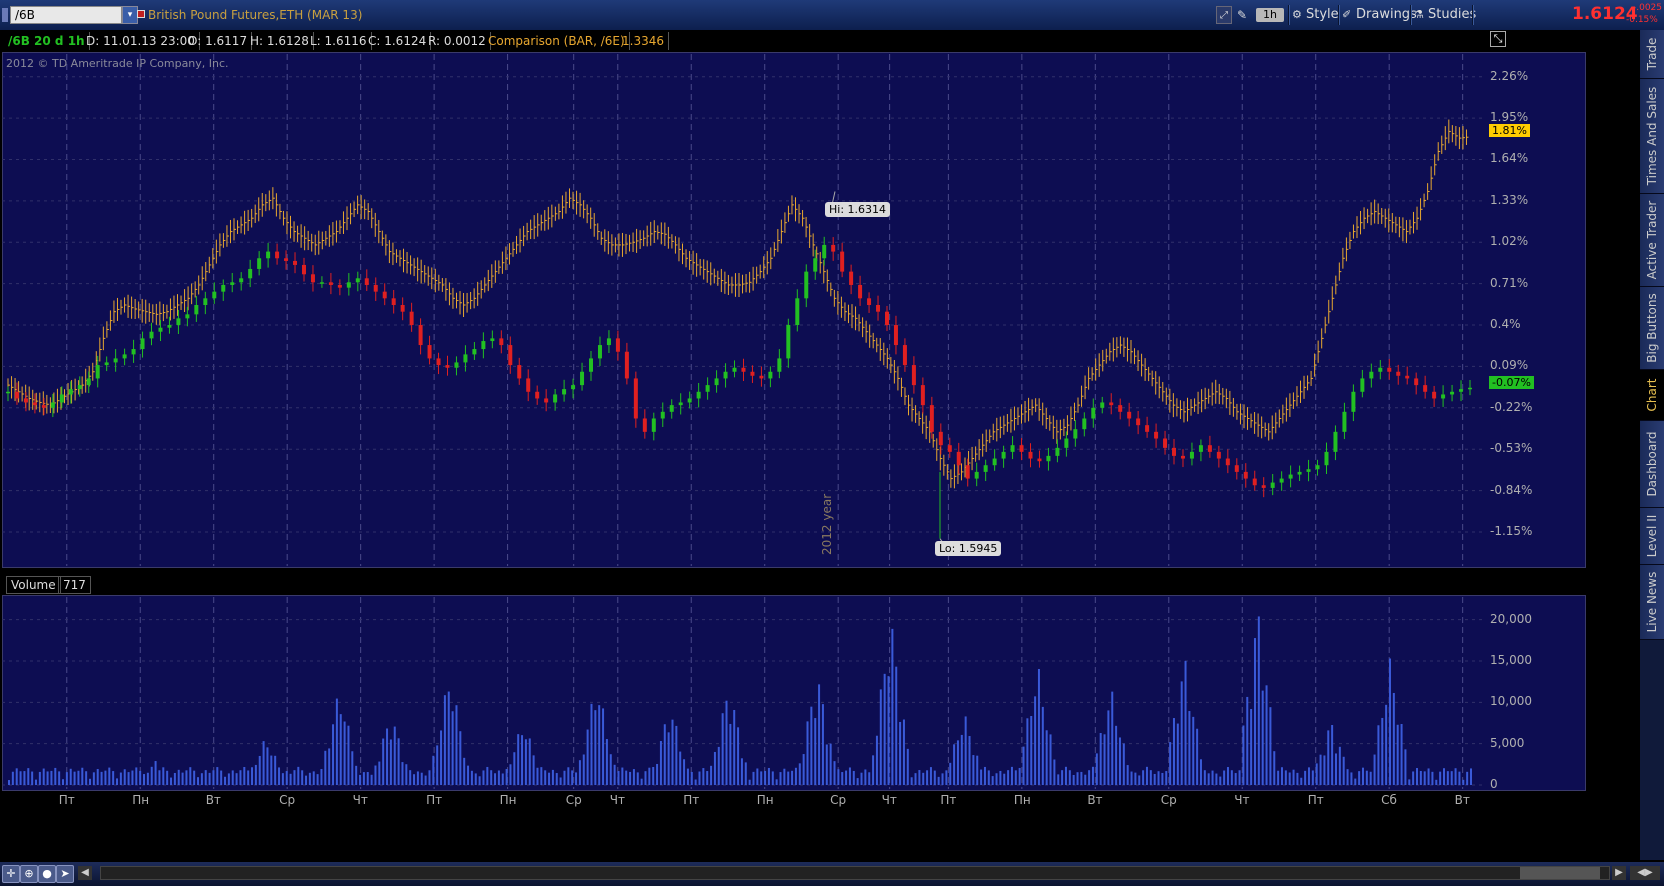 Image resolution: width=1664 pixels, height=886 pixels. I want to click on link-icon, so click(5, 15).